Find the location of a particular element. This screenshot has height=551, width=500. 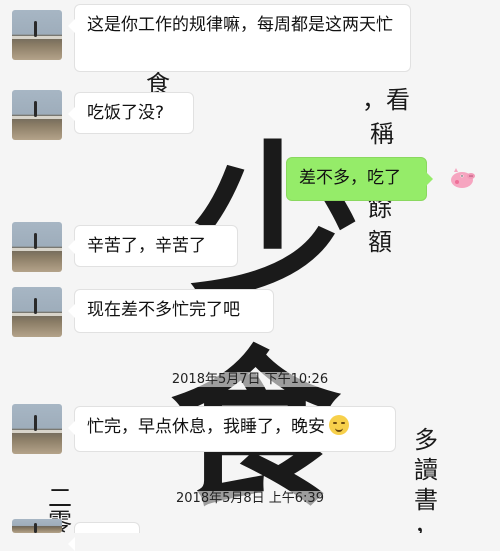

timestamp: 2018年5月7日 下午10:26 is located at coordinates (250, 377).